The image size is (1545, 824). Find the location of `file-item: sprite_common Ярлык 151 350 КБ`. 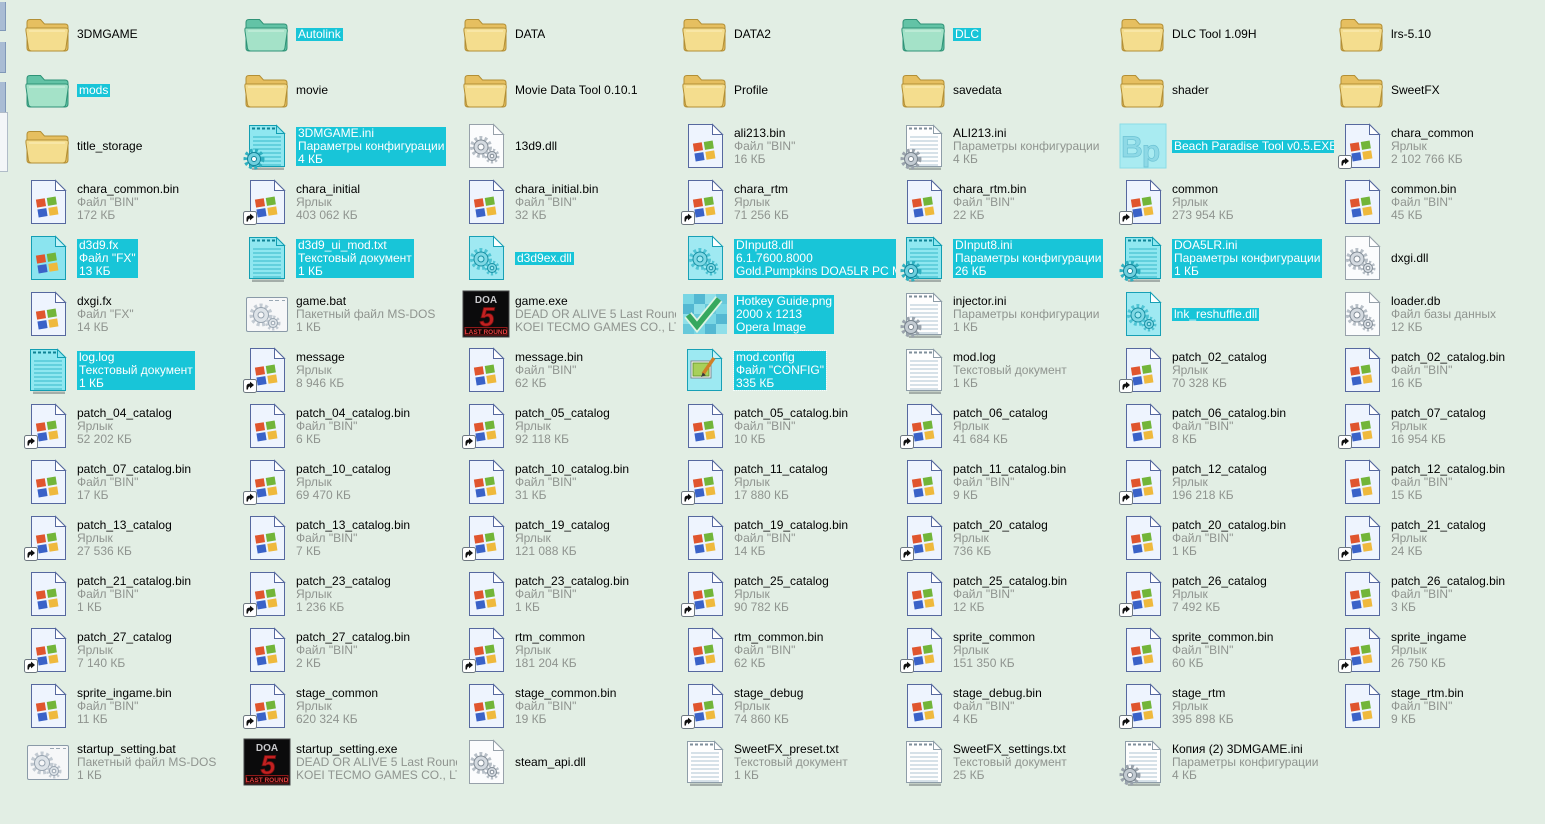

file-item: sprite_common Ярлык 151 350 КБ is located at coordinates (1007, 650).